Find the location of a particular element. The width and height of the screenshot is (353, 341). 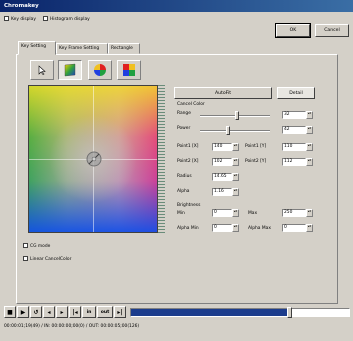

prev-frame-button: ◂ is located at coordinates (49, 312).